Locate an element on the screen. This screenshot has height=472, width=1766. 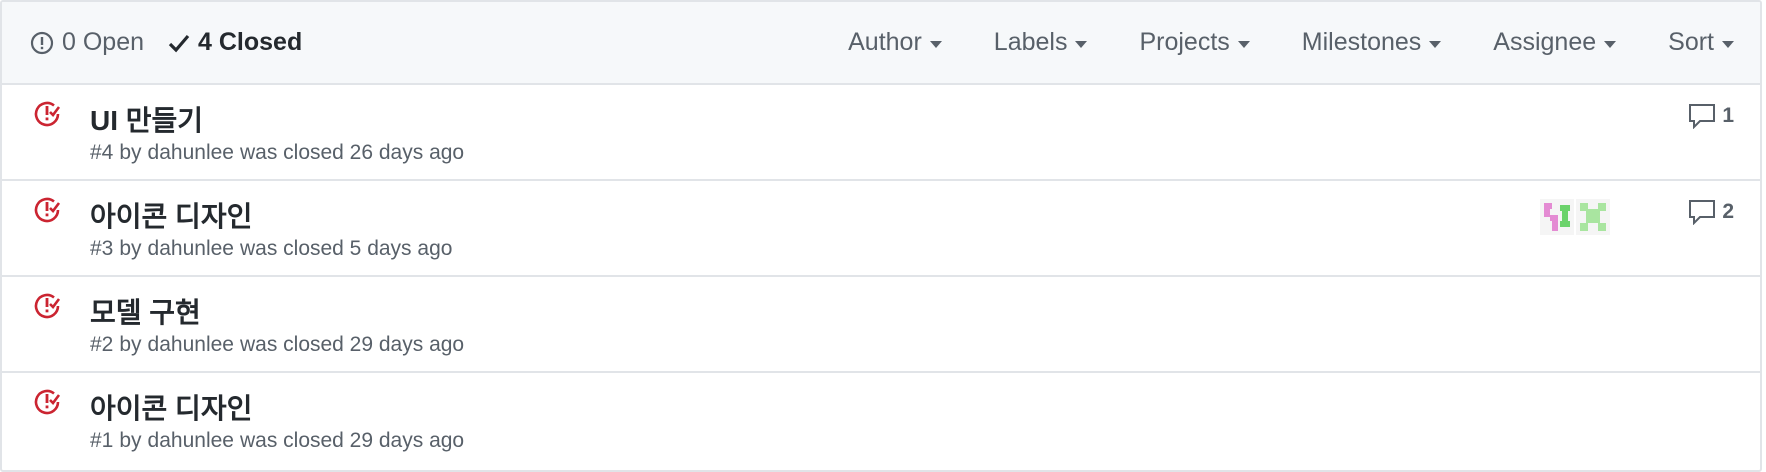
issue-comments-link: 2 is located at coordinates (1711, 212).